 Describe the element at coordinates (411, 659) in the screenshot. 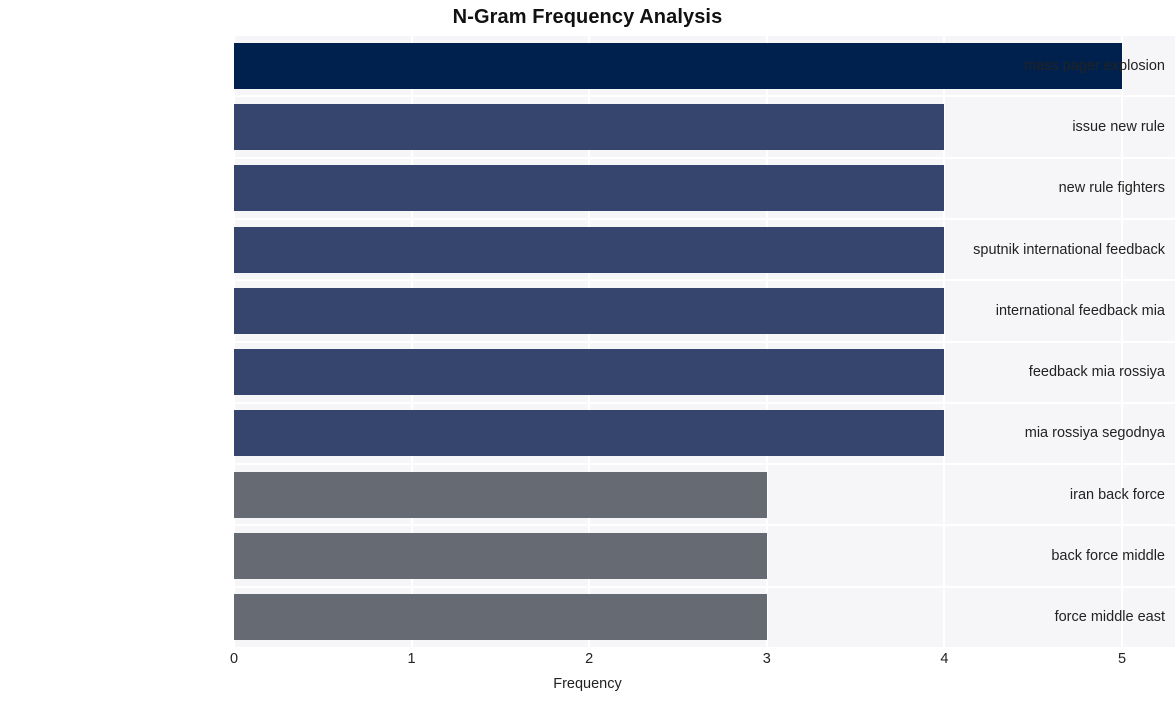

I see `x-axis-tick-label: 1` at that location.